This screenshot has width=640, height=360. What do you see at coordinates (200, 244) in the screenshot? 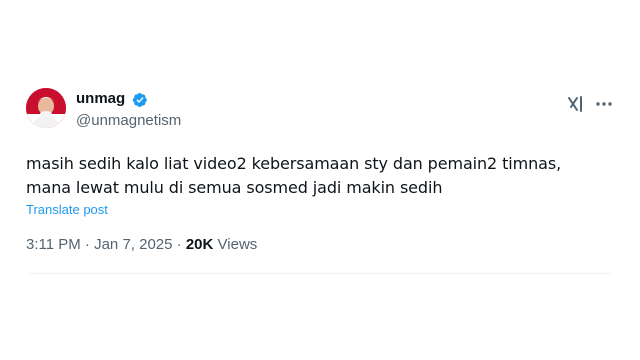
I see `views-count: 20K` at bounding box center [200, 244].